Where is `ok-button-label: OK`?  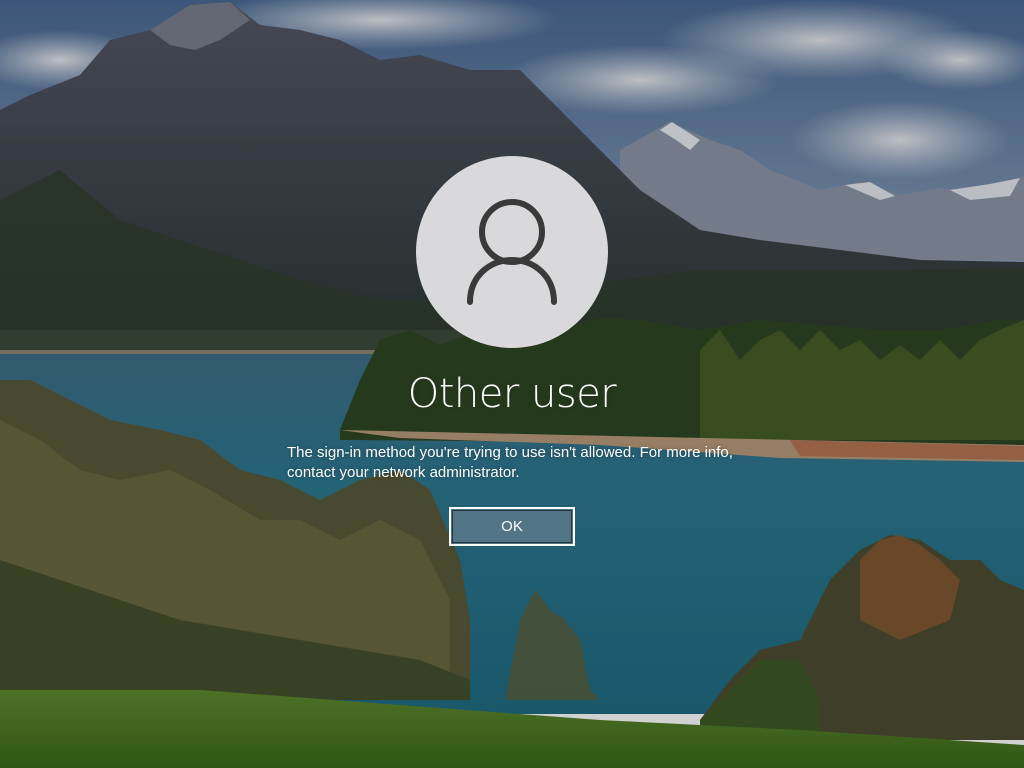
ok-button-label: OK is located at coordinates (512, 526).